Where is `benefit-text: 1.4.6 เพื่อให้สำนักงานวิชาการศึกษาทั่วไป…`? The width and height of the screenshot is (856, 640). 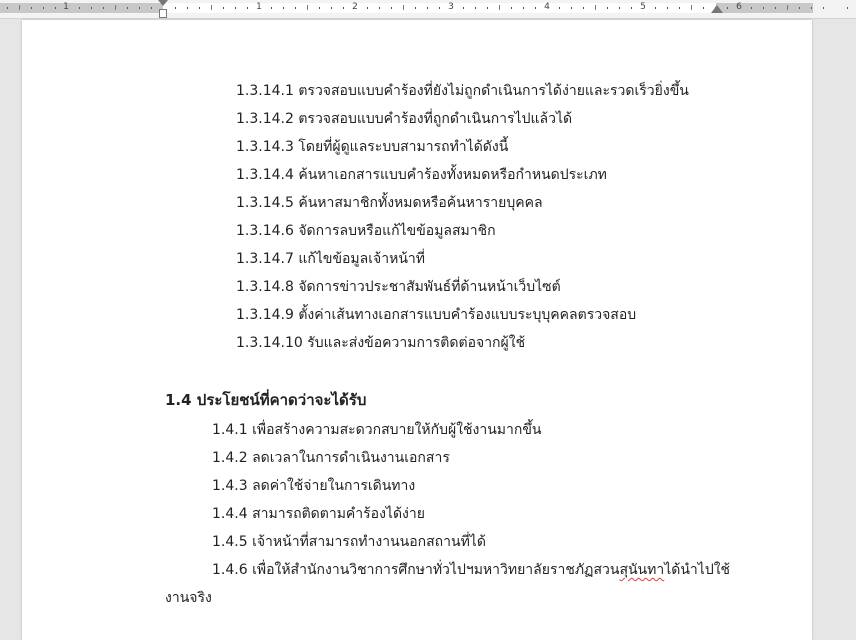
benefit-text: 1.4.6 เพื่อให้สำนักงานวิชาการศึกษาทั่วไป… is located at coordinates (416, 570).